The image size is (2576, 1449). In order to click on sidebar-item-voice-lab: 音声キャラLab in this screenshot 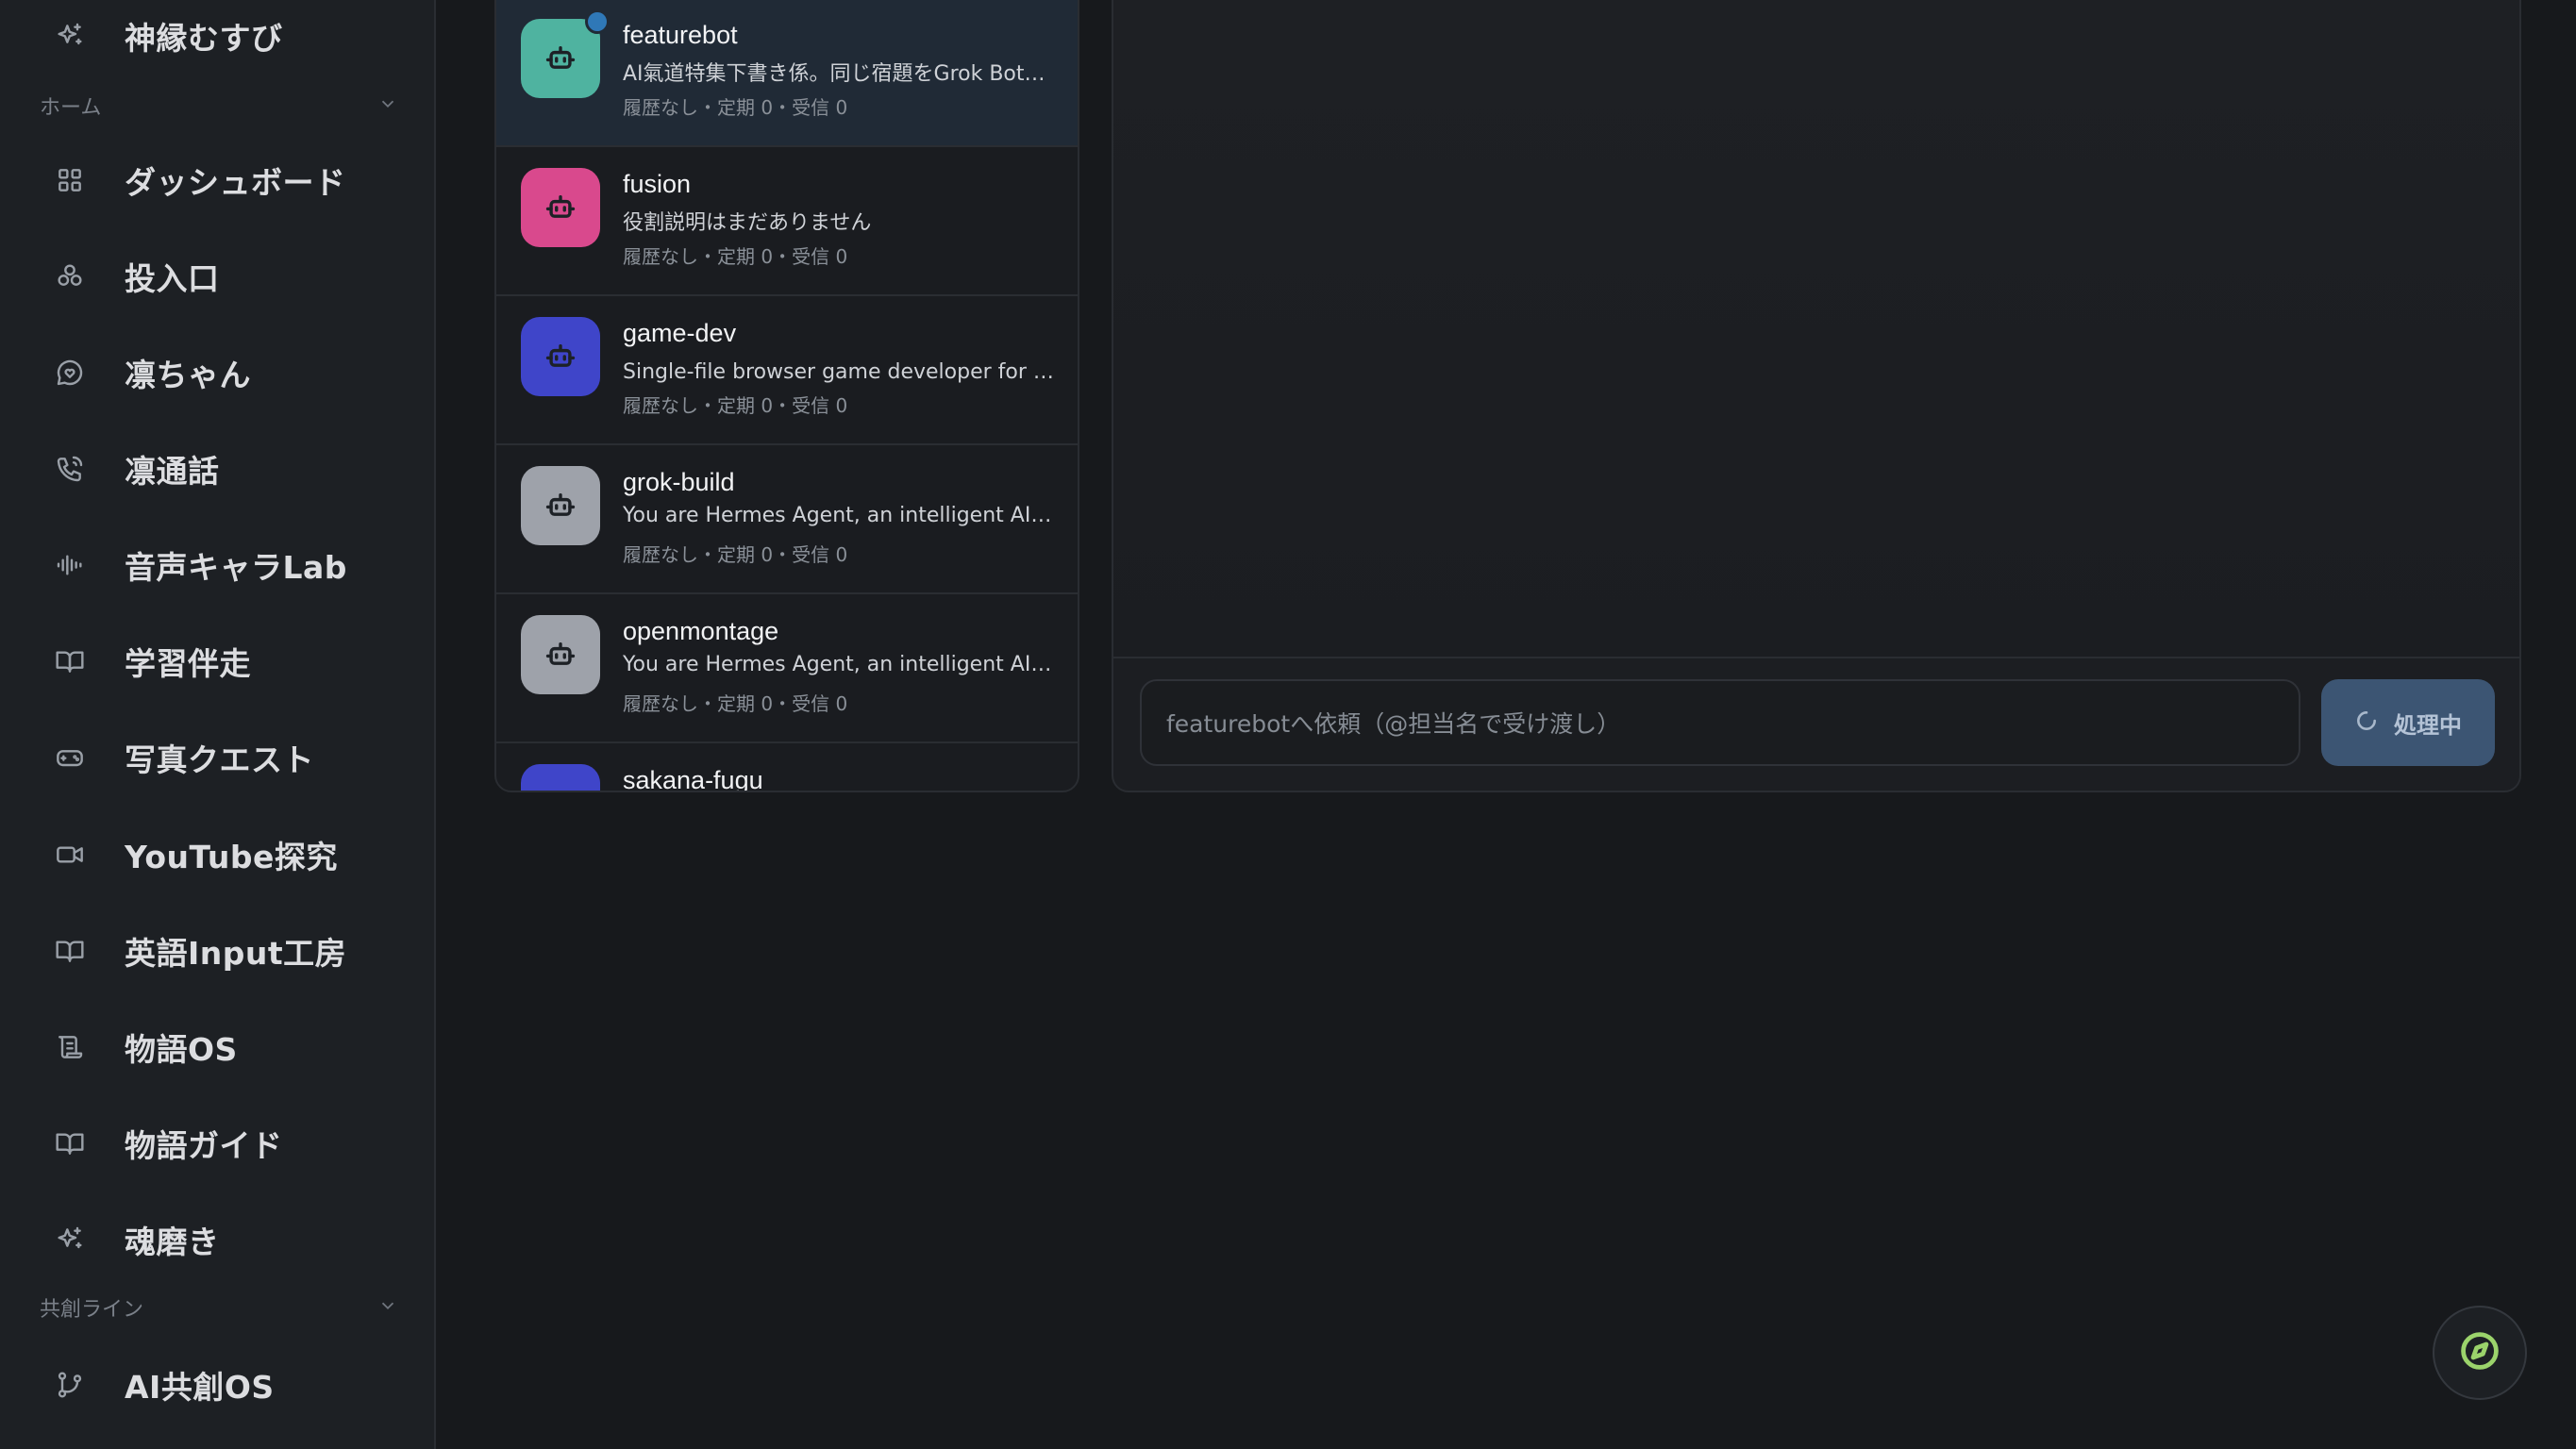, I will do `click(217, 565)`.